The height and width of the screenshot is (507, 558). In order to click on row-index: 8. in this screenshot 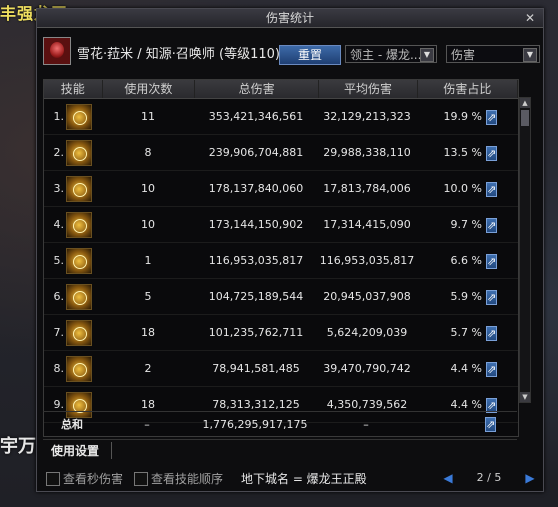, I will do `click(59, 368)`.